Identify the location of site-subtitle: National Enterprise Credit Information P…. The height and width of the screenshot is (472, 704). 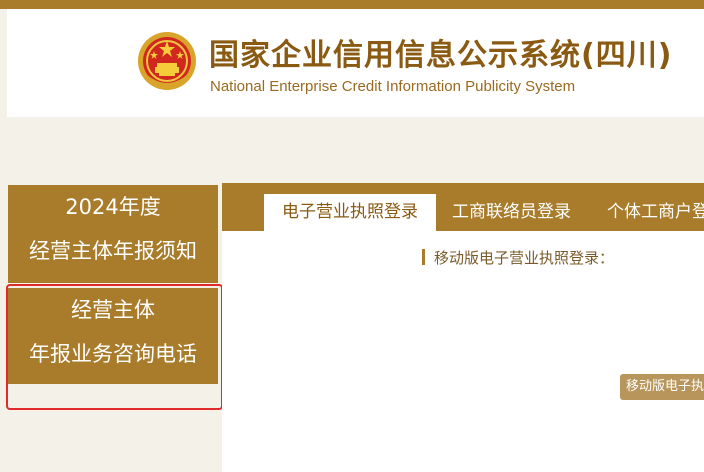
(393, 86).